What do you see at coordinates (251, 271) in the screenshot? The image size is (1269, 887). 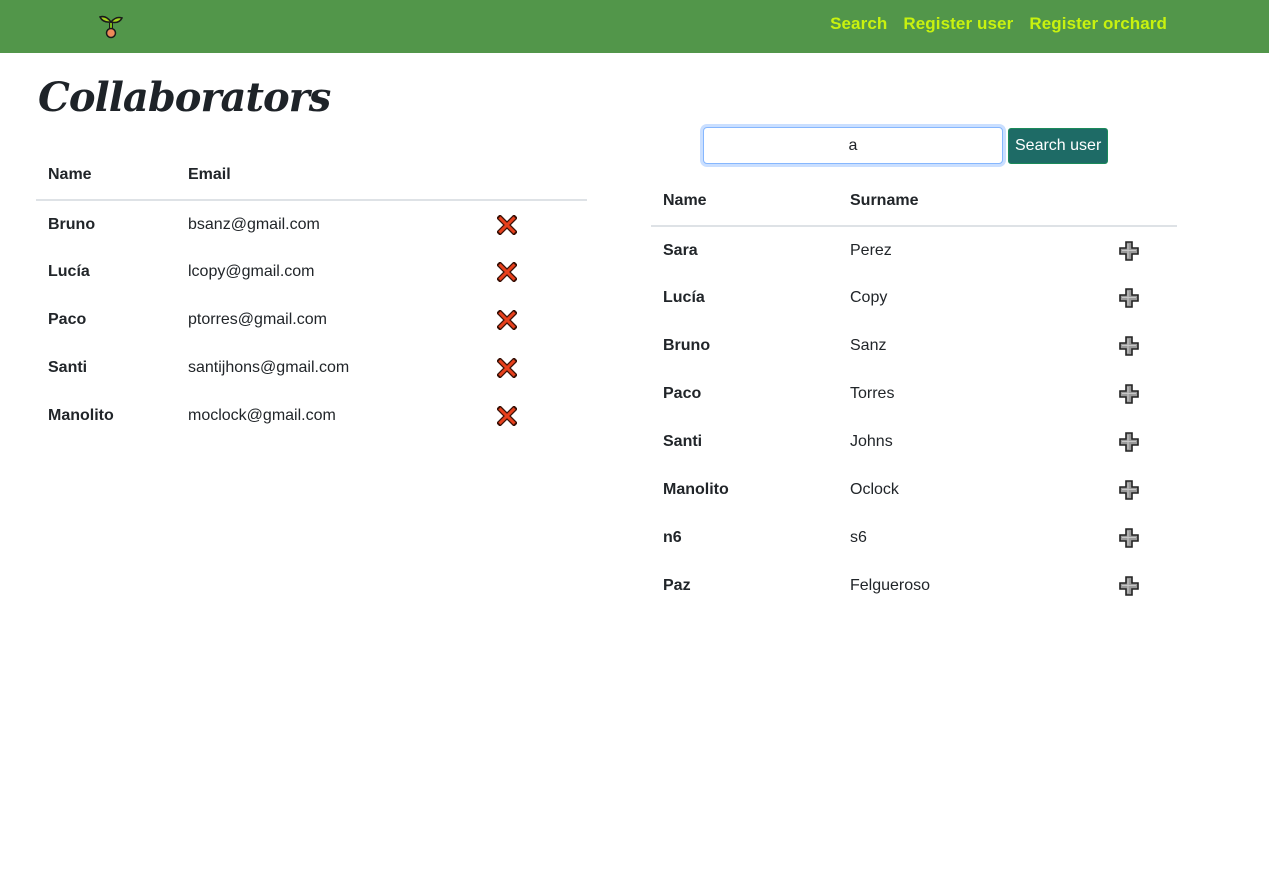 I see `collaborator-email: lcopy@gmail.com` at bounding box center [251, 271].